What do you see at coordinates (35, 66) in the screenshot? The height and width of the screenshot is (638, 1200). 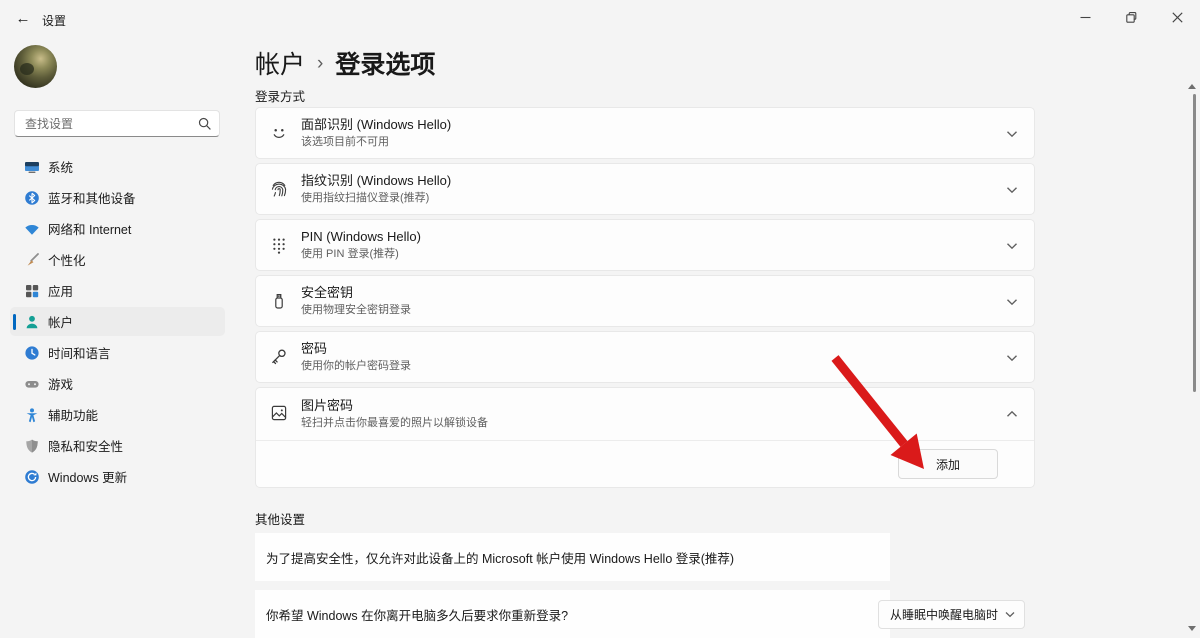 I see `avatar` at bounding box center [35, 66].